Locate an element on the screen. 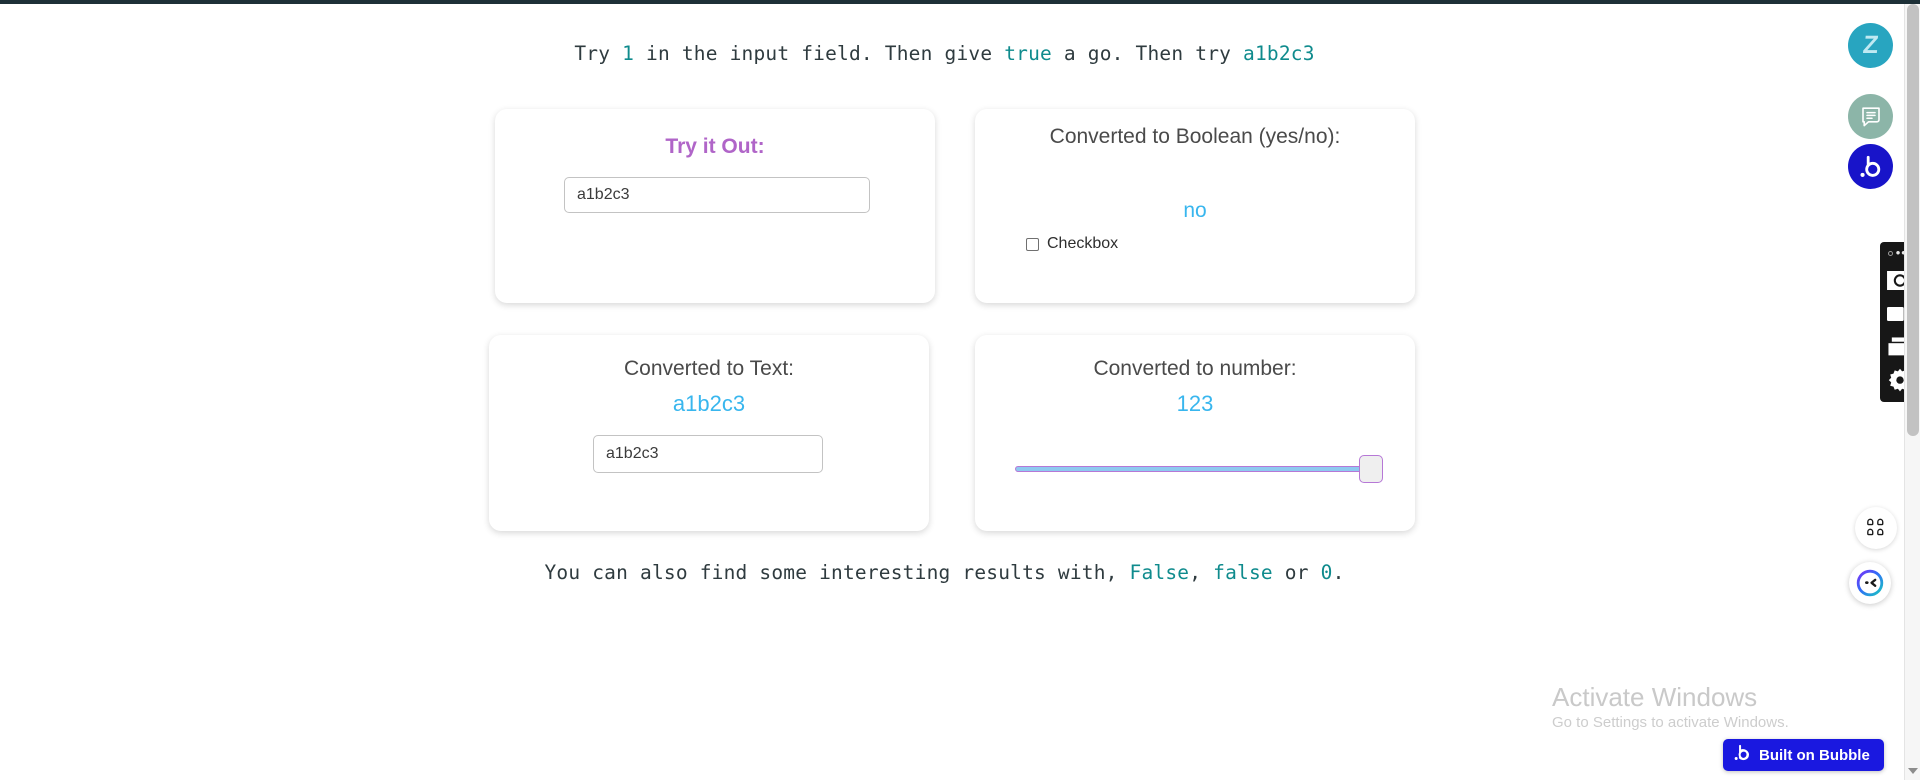 This screenshot has width=1920, height=780. text-result-value: a1b2c3 is located at coordinates (709, 403).